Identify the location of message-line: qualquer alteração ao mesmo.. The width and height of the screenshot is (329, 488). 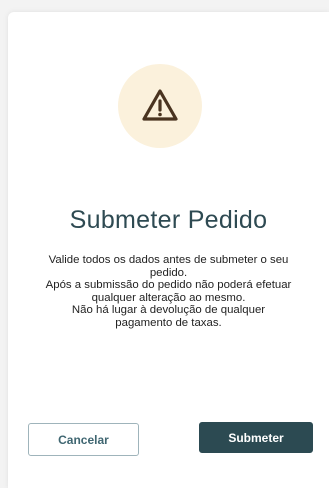
(168, 297).